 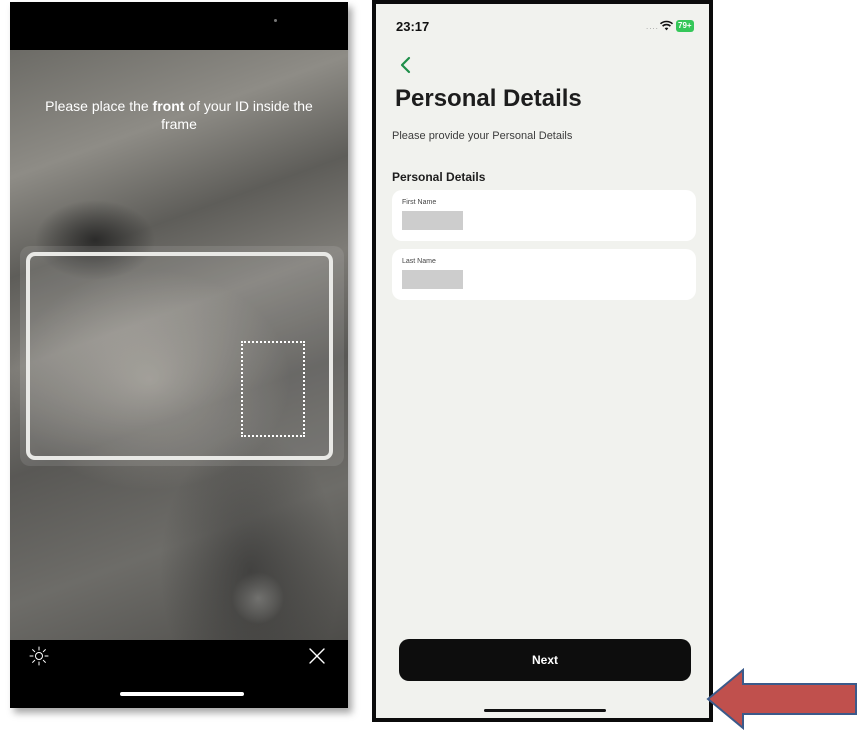 What do you see at coordinates (273, 389) in the screenshot?
I see `photo-placeholder-frame` at bounding box center [273, 389].